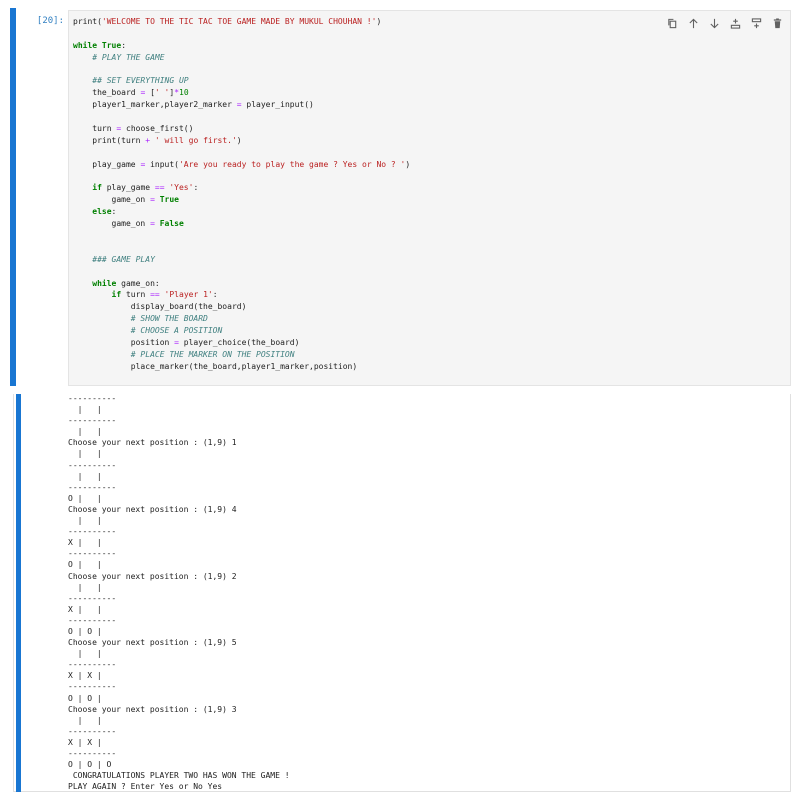  I want to click on code-token: print(, so click(87, 21).